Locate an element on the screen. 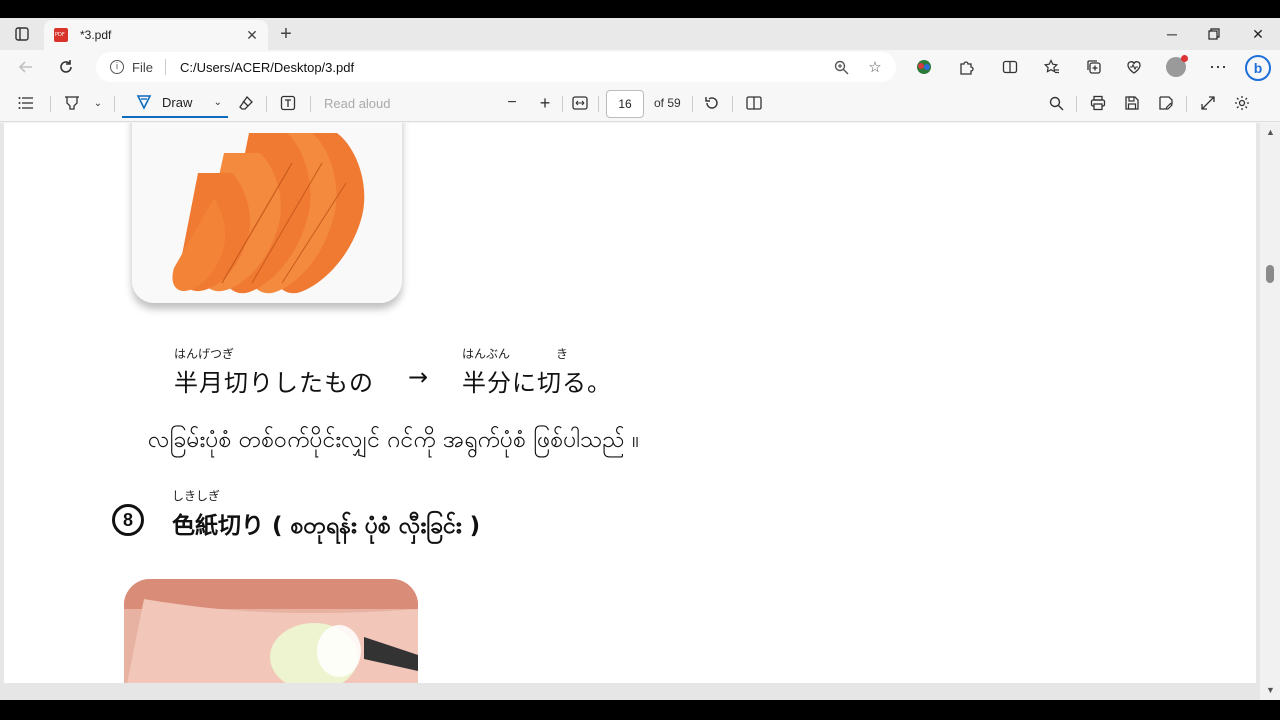  save-icon is located at coordinates (1132, 103).